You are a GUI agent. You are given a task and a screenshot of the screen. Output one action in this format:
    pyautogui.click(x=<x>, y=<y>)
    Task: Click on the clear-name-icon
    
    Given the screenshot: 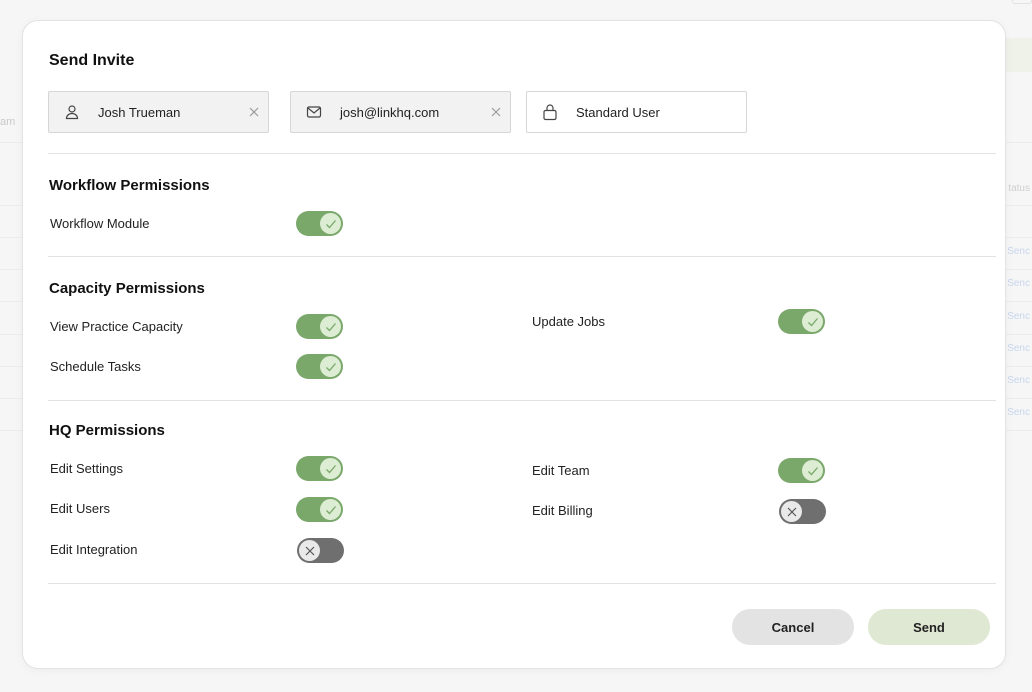 What is the action you would take?
    pyautogui.click(x=254, y=112)
    